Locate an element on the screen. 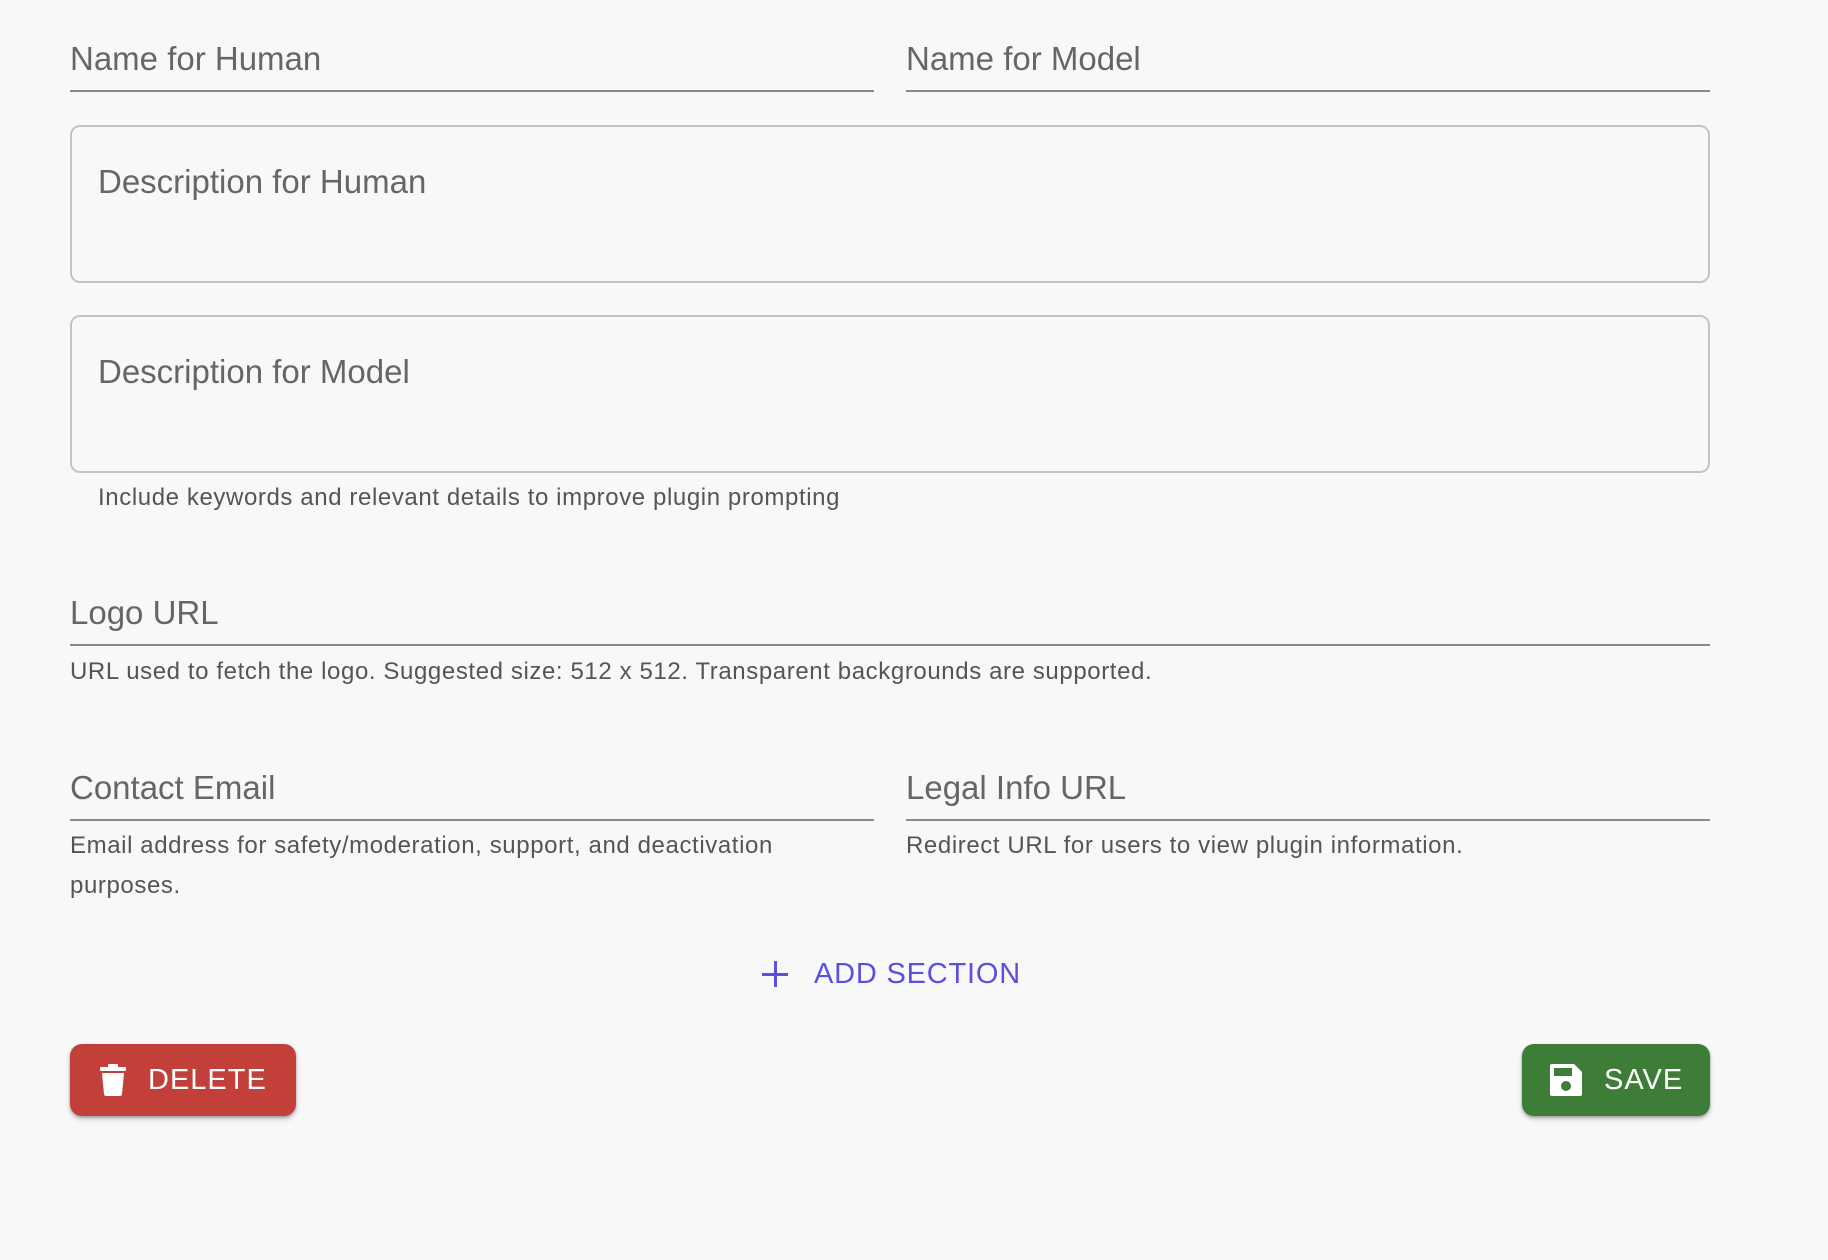 This screenshot has width=1828, height=1260. legal-info-url-label: Legal Info URL is located at coordinates (1016, 787).